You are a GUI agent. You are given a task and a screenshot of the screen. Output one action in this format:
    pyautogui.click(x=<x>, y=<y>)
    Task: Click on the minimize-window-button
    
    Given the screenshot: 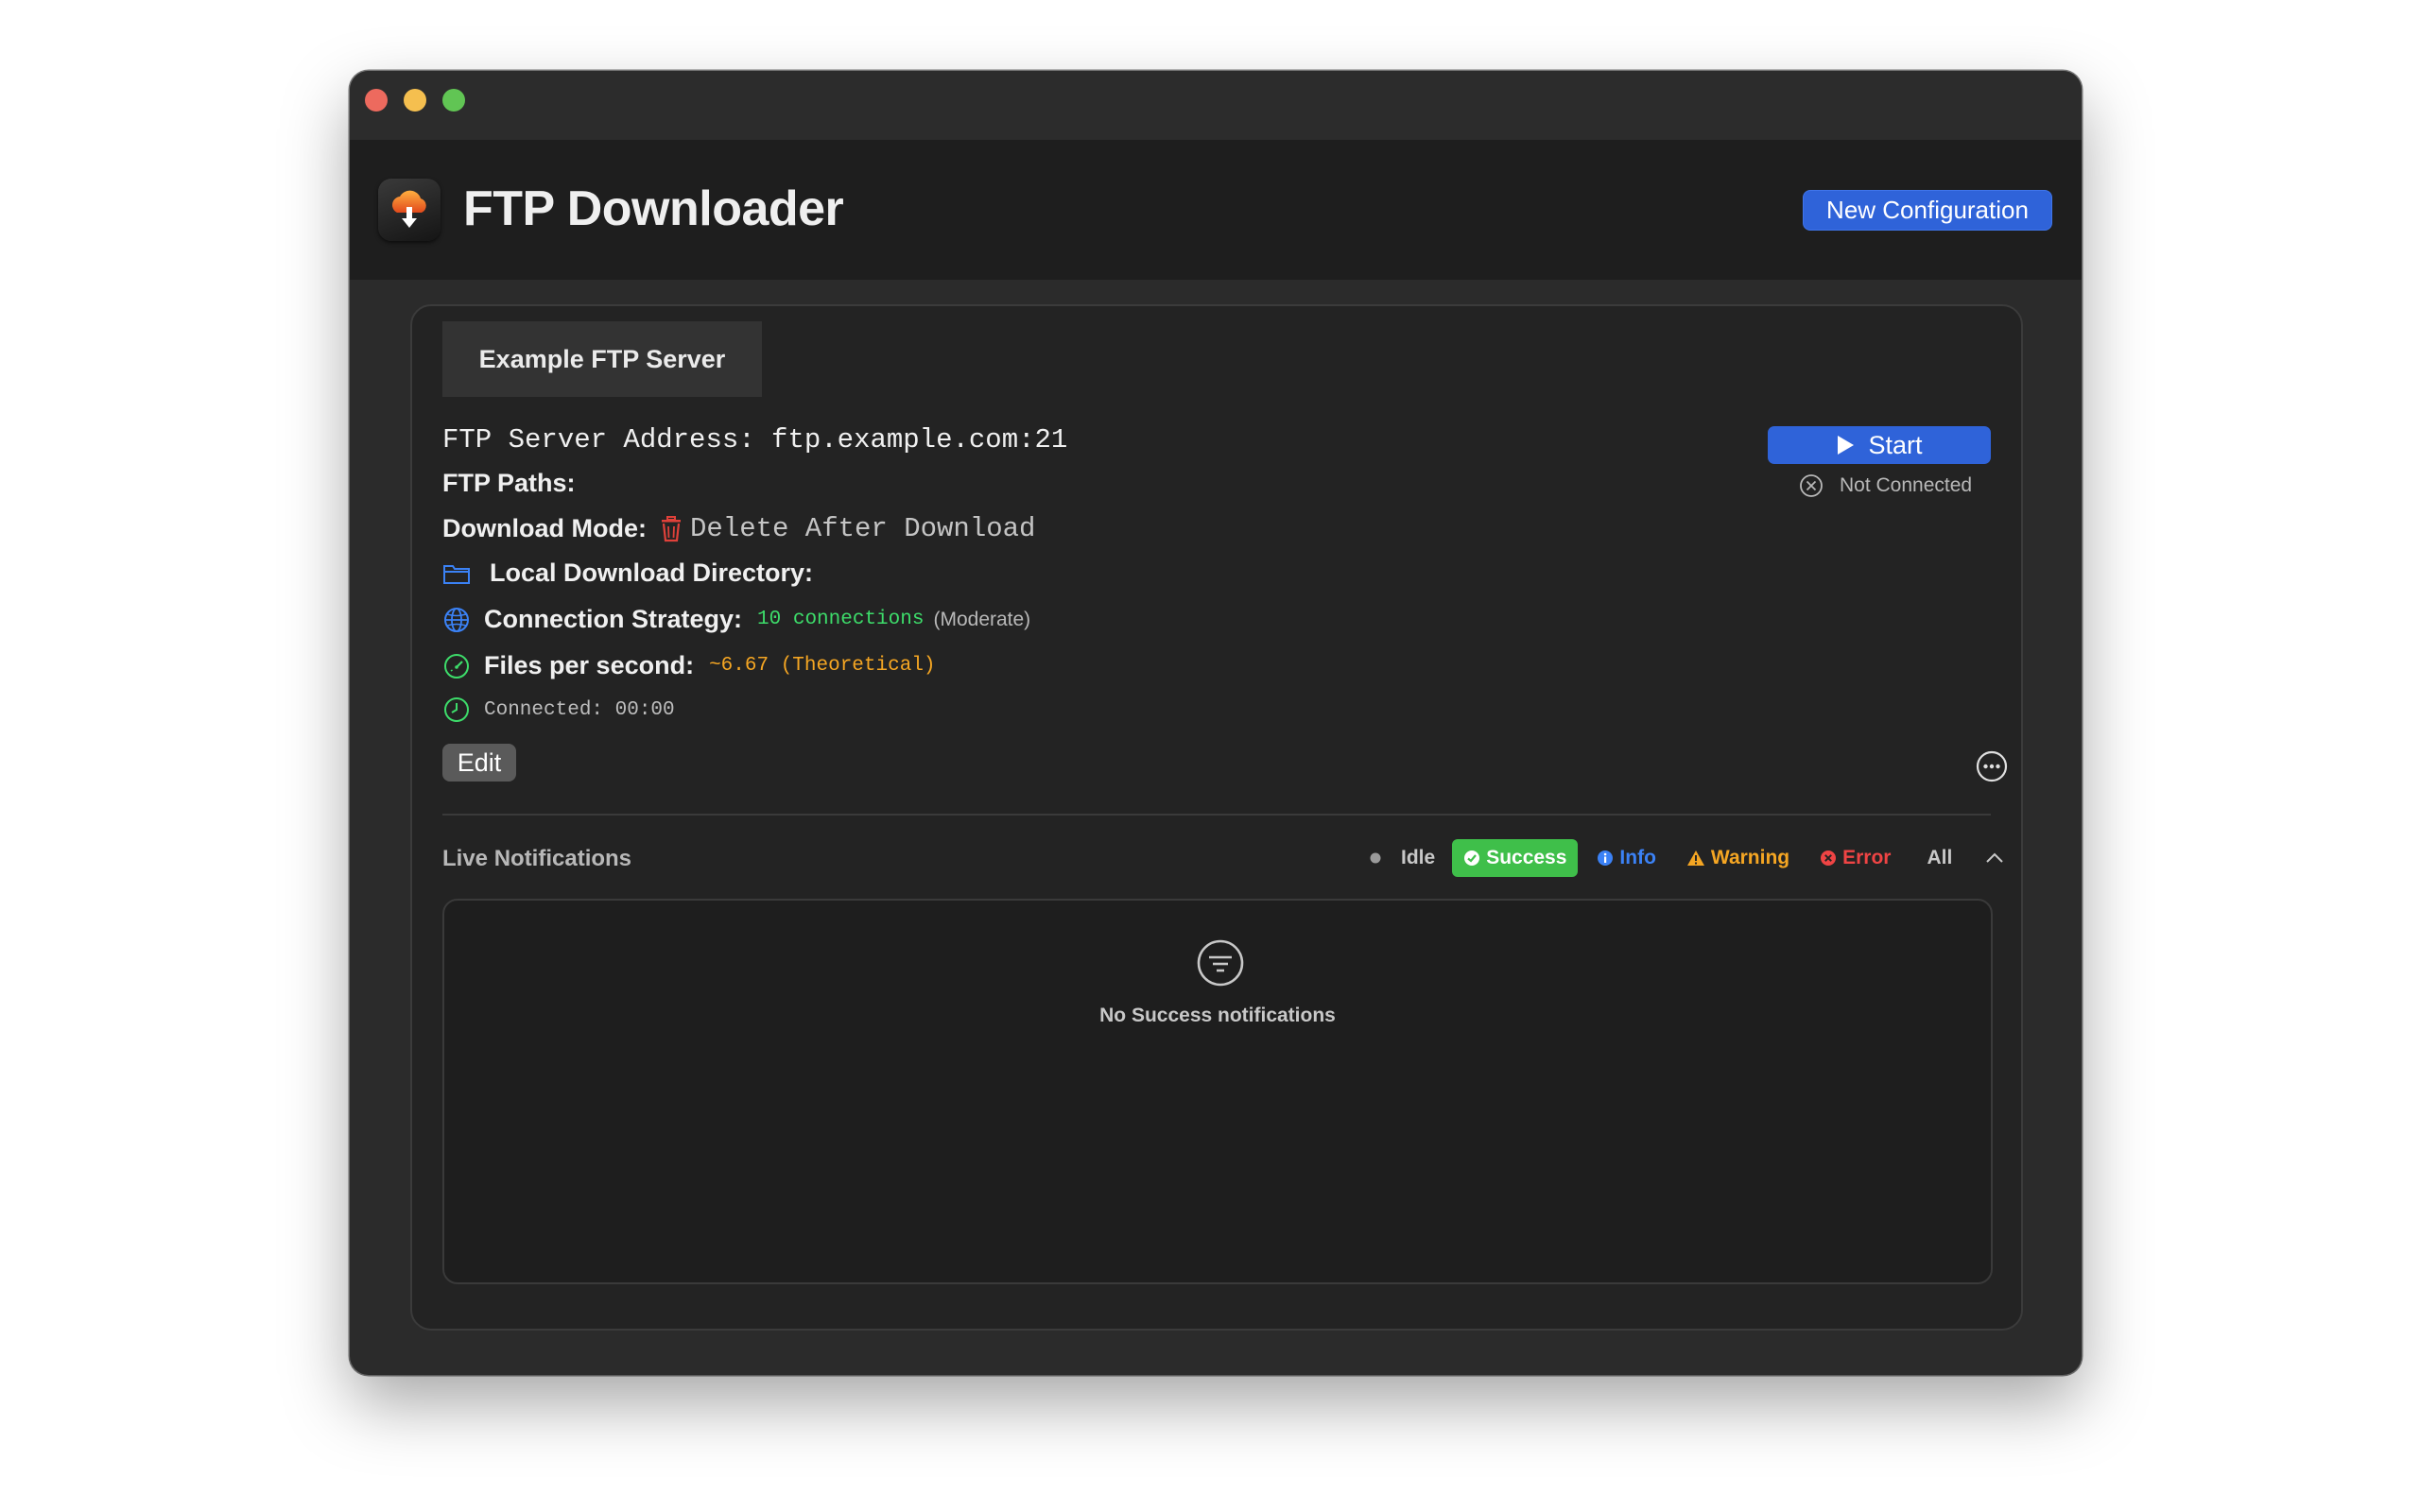 What is the action you would take?
    pyautogui.click(x=415, y=100)
    